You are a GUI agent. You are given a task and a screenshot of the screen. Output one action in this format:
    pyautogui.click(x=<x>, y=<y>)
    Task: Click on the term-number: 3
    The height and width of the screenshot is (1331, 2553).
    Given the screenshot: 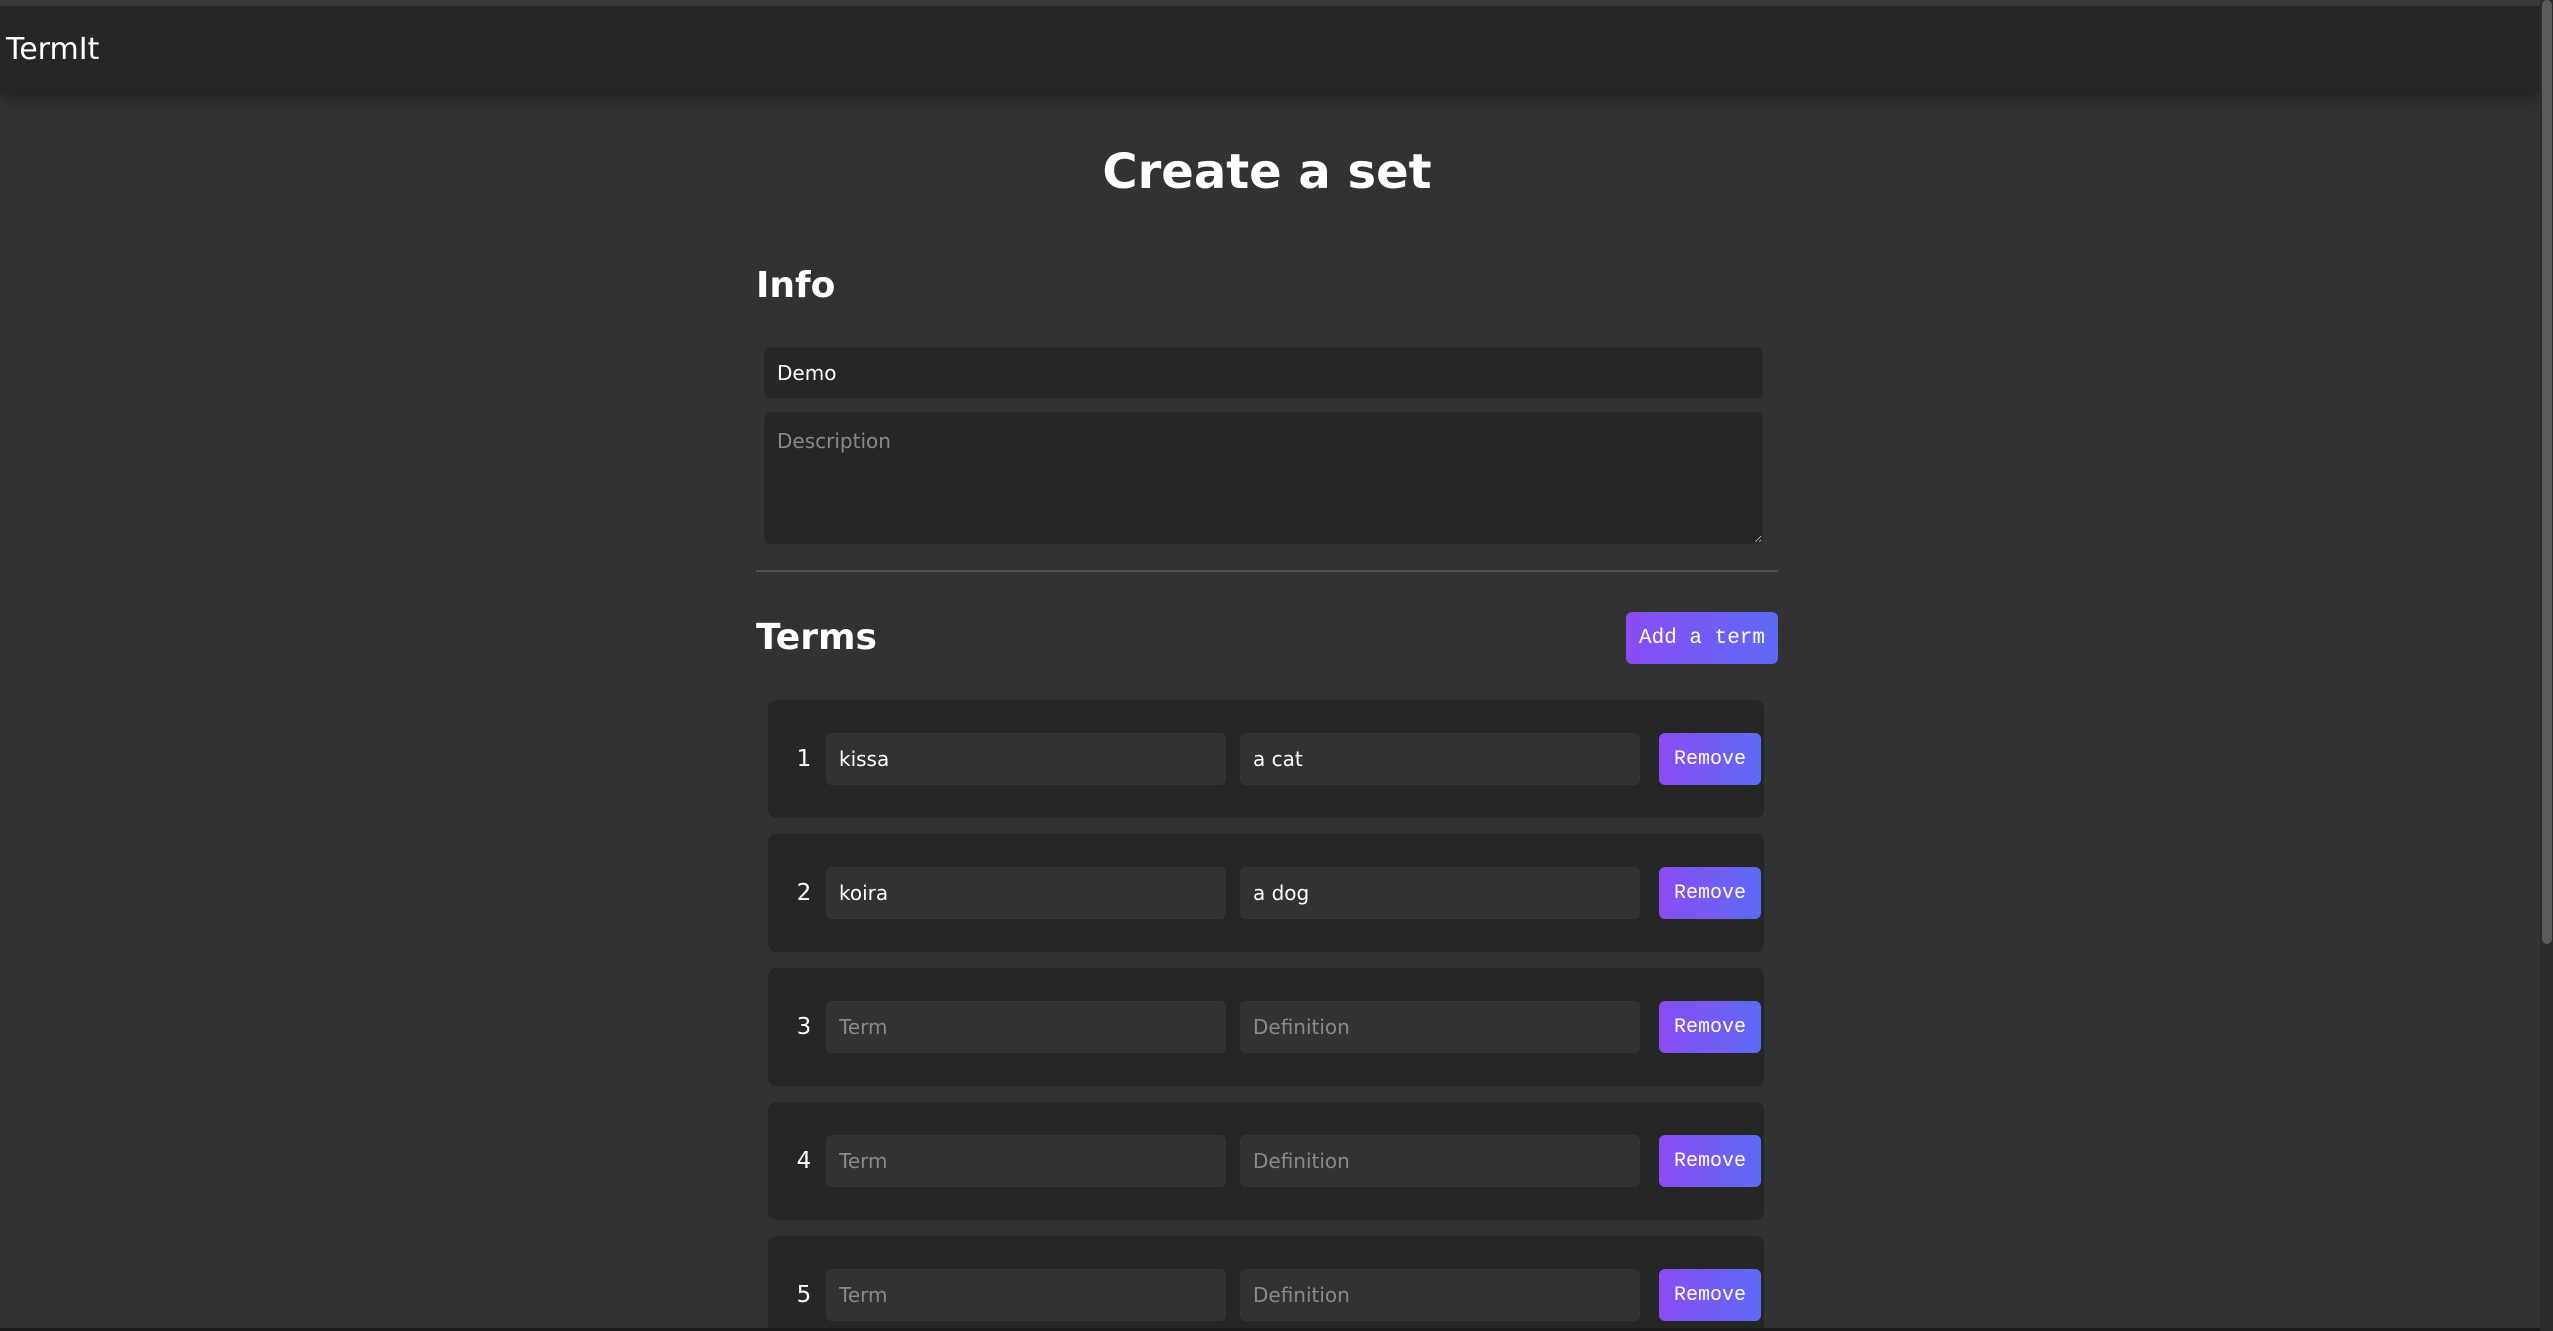 What is the action you would take?
    pyautogui.click(x=804, y=1027)
    